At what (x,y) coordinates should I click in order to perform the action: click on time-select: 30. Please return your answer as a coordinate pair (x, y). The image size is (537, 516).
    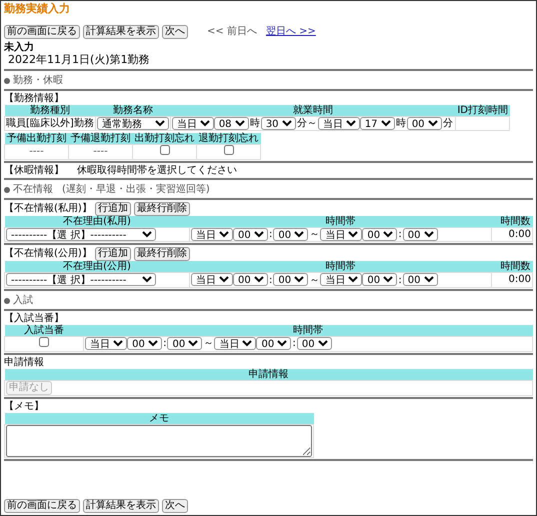
    Looking at the image, I should click on (278, 123).